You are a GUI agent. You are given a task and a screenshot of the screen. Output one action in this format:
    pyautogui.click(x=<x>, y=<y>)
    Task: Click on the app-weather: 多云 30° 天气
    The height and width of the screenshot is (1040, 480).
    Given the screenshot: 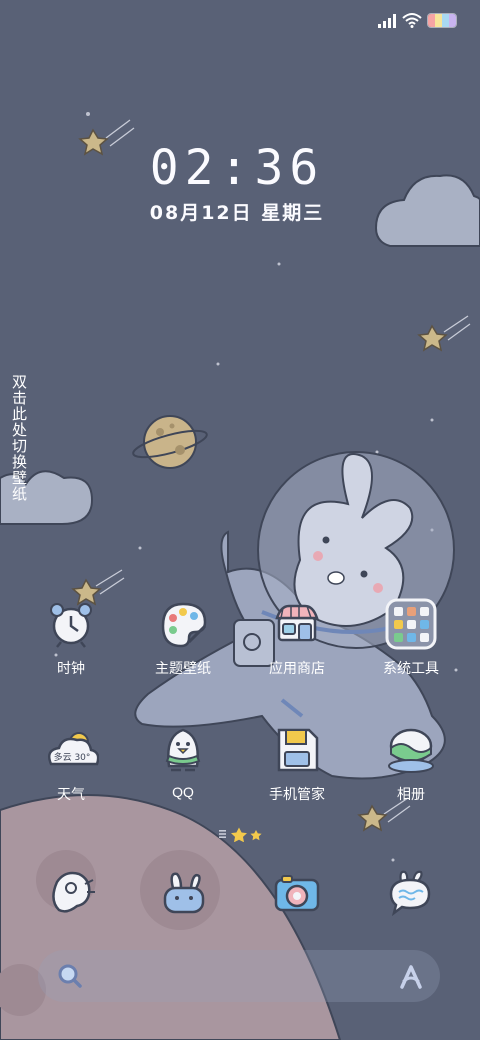 What is the action you would take?
    pyautogui.click(x=71, y=763)
    